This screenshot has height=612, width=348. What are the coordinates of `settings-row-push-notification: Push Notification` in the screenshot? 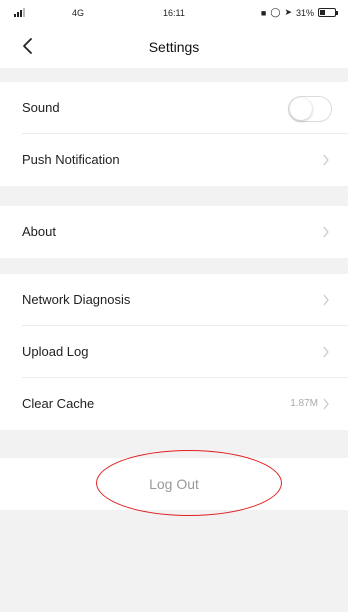 It's located at (174, 160).